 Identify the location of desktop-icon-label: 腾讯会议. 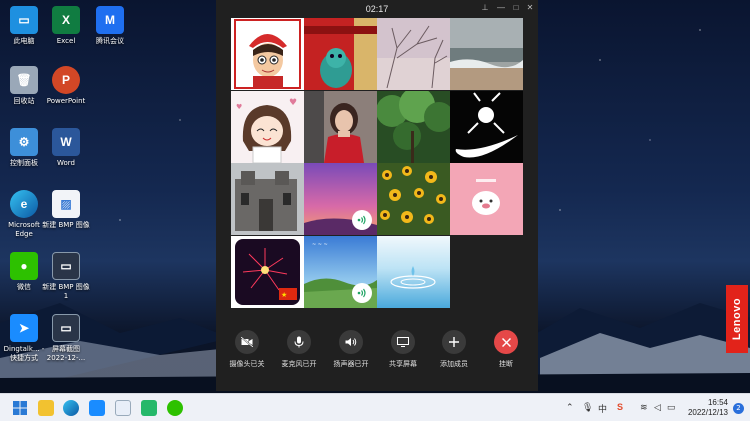
(110, 41).